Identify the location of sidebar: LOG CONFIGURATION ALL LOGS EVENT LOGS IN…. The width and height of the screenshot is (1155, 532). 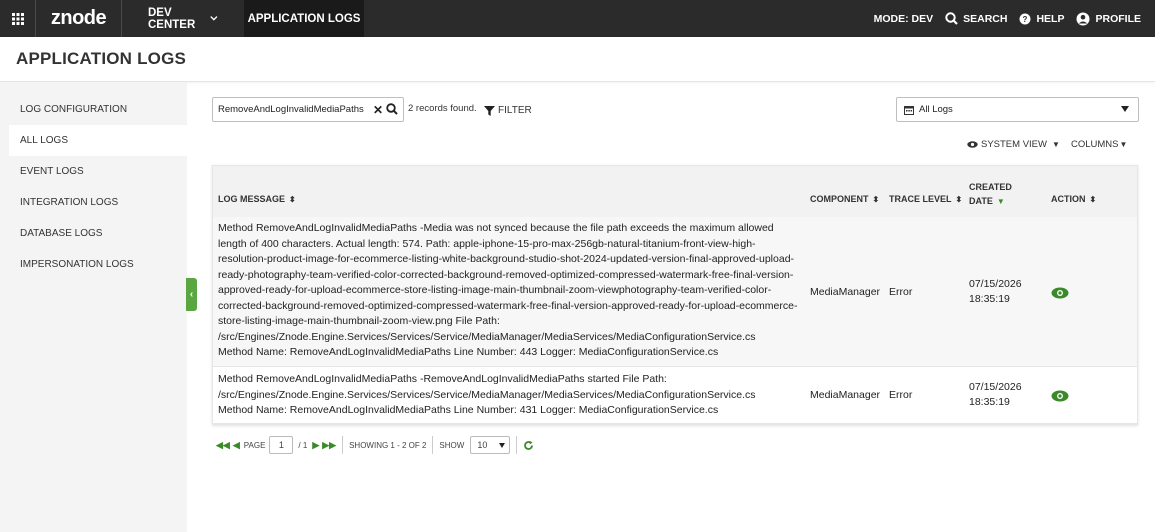
(93, 307).